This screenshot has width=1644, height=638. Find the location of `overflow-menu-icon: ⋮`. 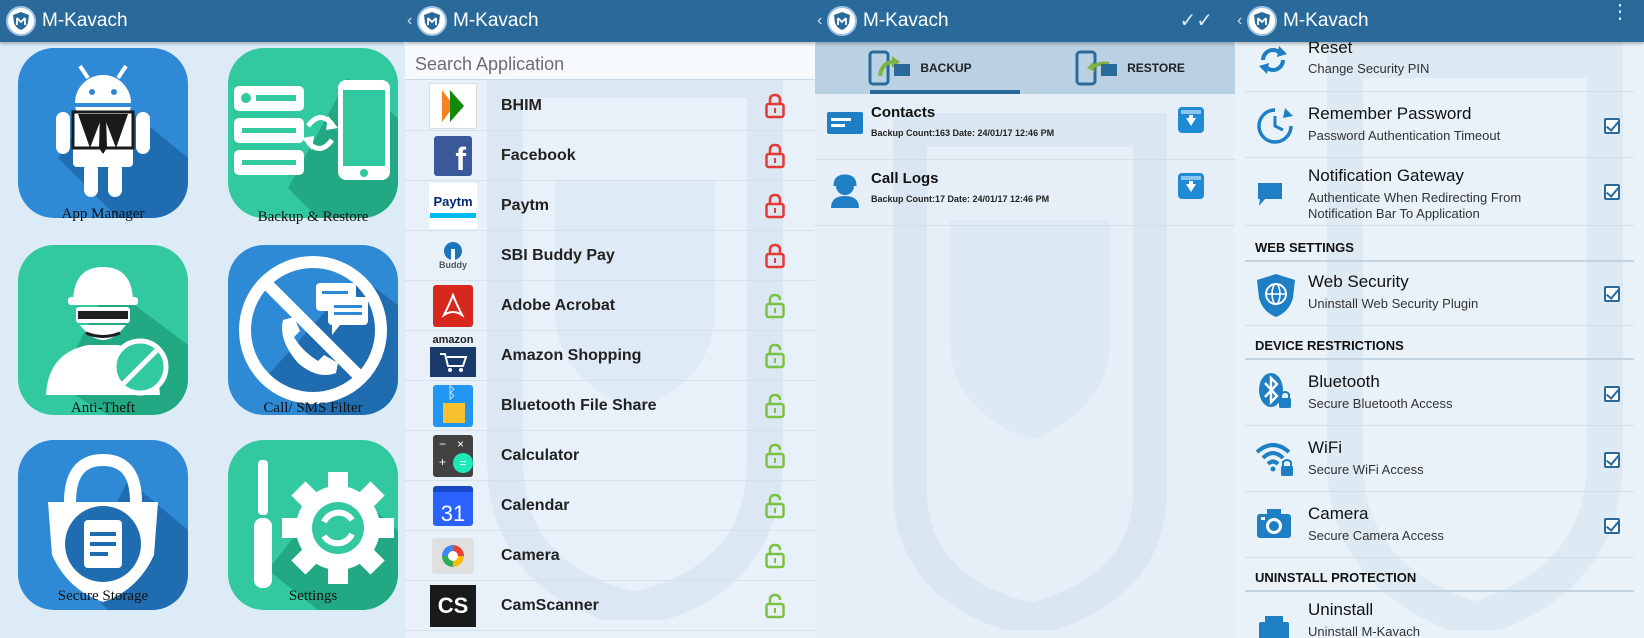

overflow-menu-icon: ⋮ is located at coordinates (1620, 12).